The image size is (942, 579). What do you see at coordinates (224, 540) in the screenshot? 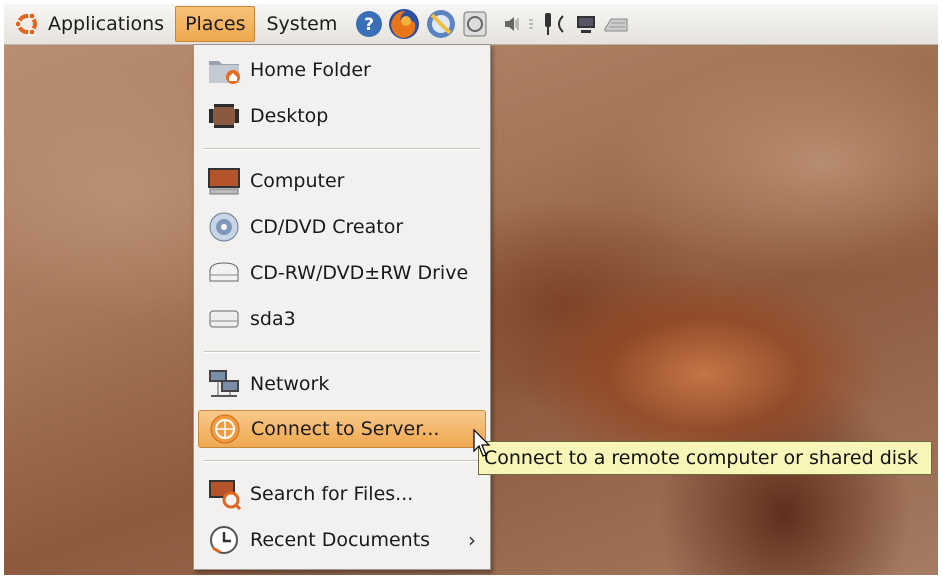
I see `recent-documents-icon` at bounding box center [224, 540].